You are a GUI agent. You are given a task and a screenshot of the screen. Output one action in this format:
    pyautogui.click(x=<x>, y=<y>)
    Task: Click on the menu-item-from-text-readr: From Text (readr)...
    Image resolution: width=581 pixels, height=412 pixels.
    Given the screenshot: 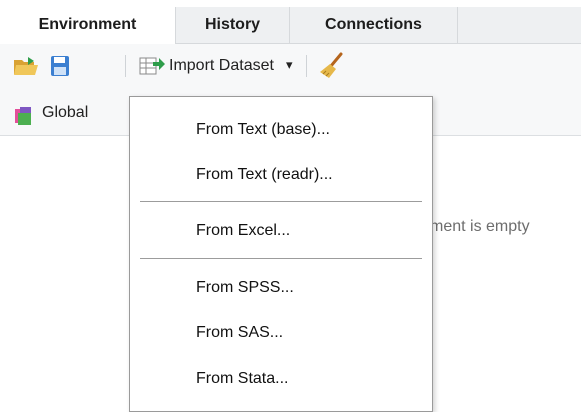 What is the action you would take?
    pyautogui.click(x=281, y=175)
    